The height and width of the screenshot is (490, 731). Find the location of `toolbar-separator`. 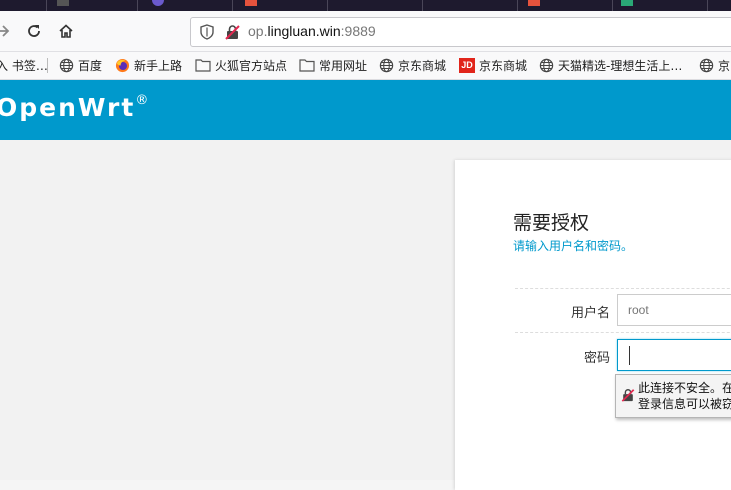

toolbar-separator is located at coordinates (47, 65).